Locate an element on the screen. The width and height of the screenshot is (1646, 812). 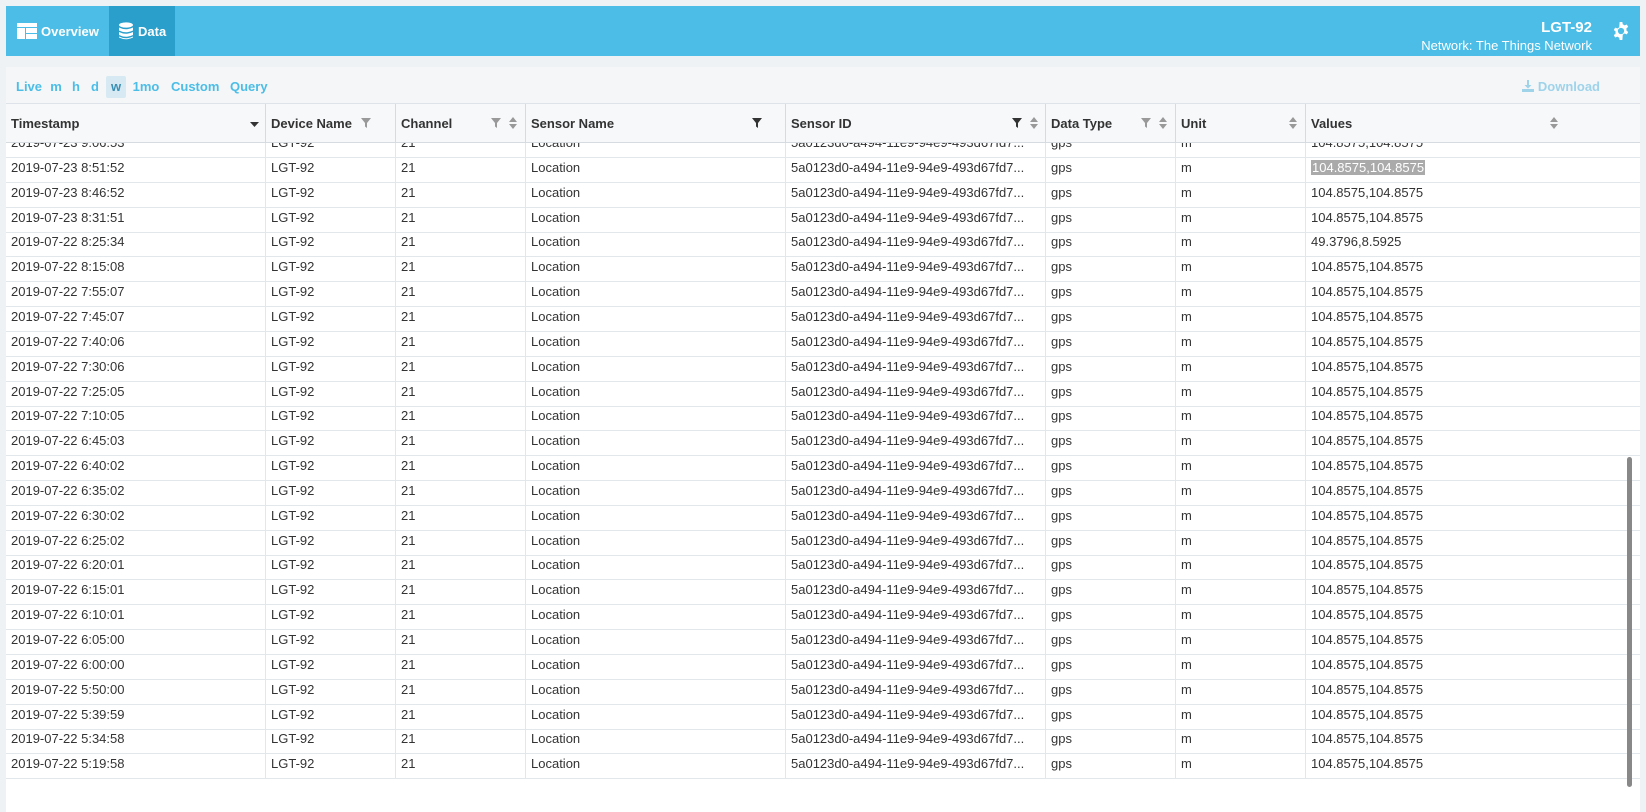
vertical-scrollbar is located at coordinates (1629, 622).